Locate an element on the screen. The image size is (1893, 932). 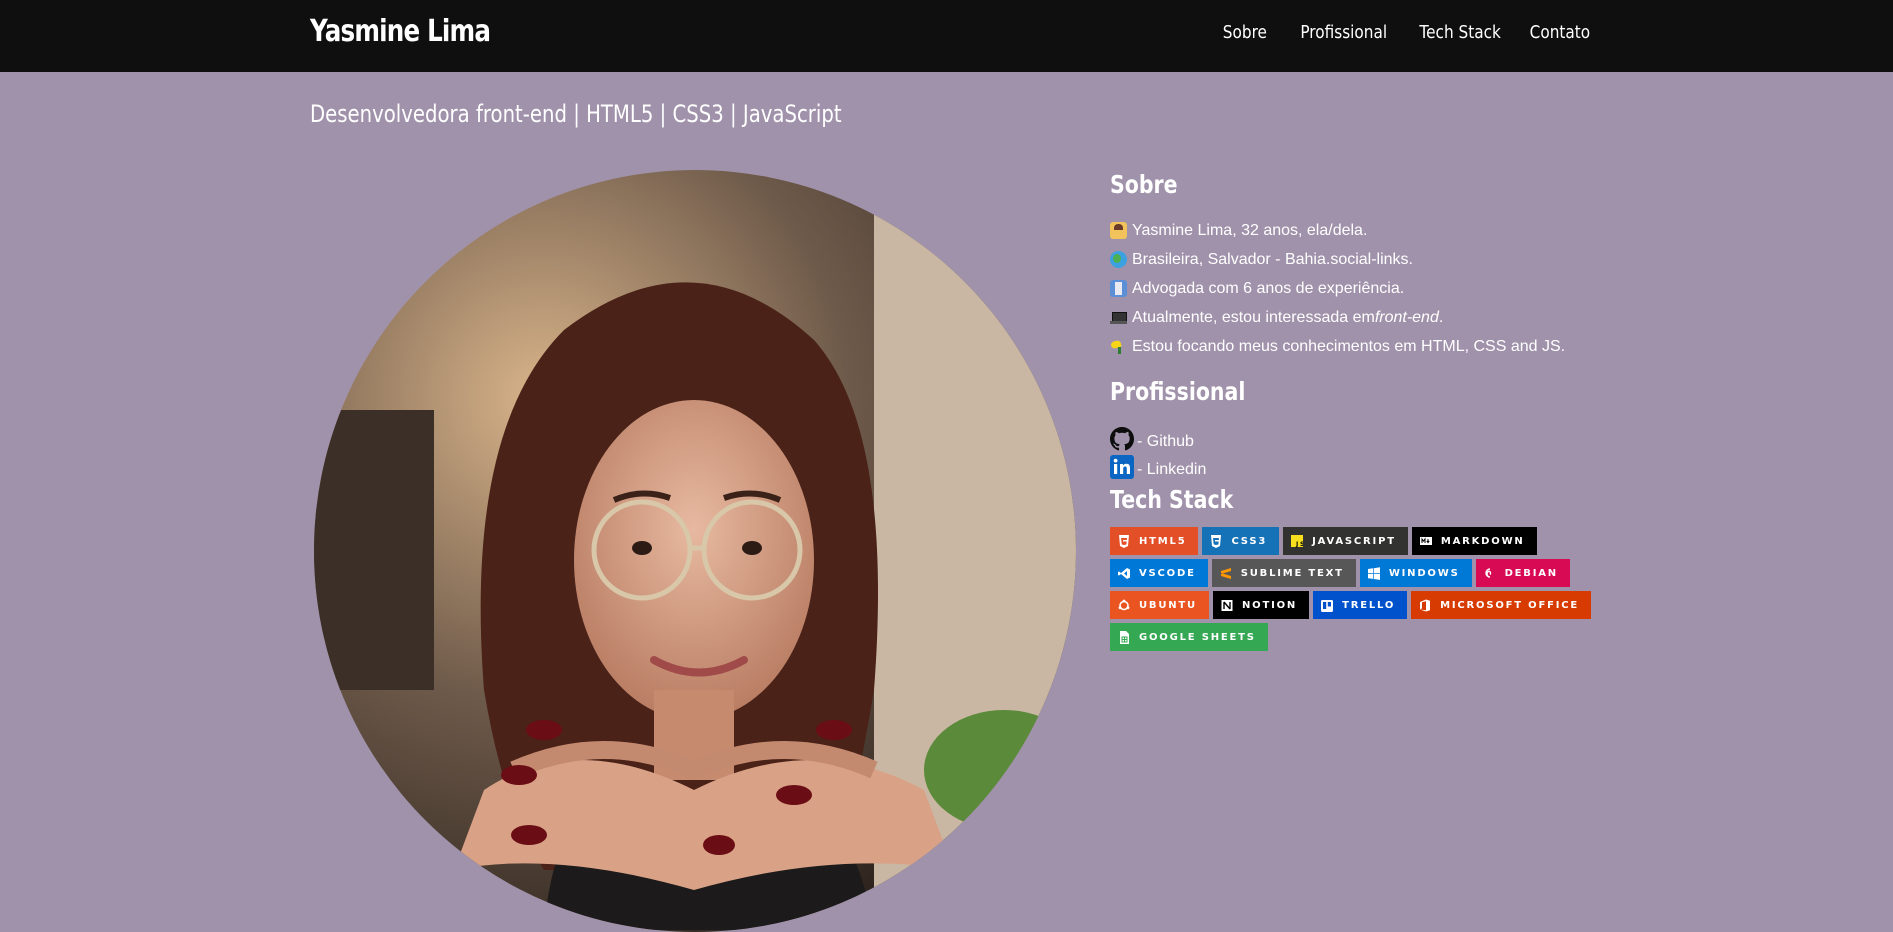
trello-icon is located at coordinates (1327, 605).